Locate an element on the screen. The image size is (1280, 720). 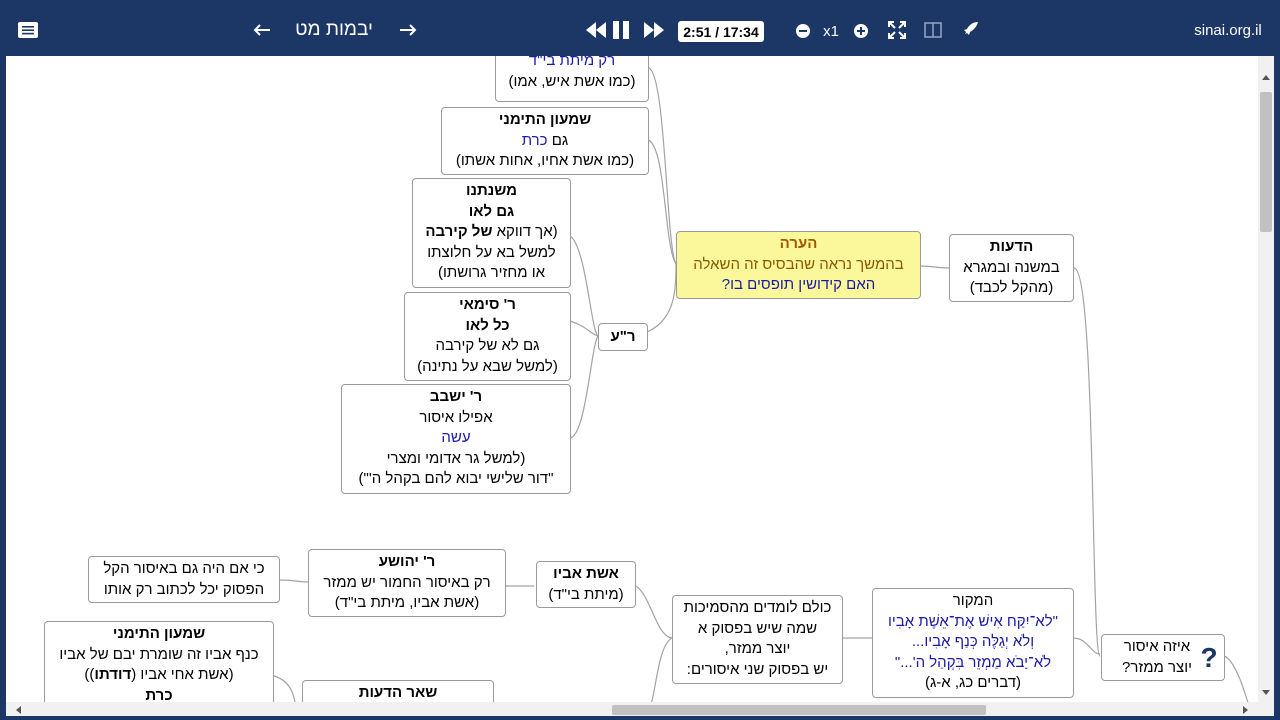
node-text: )) is located at coordinates (89, 674).